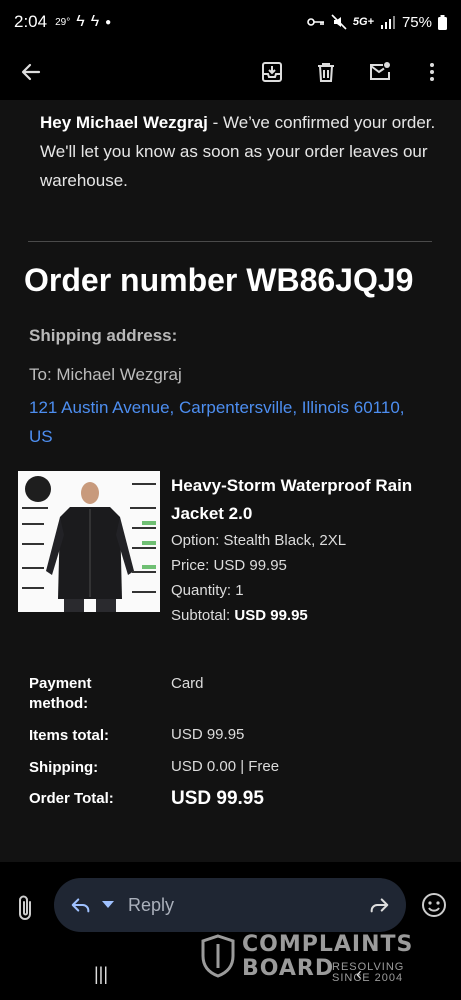 The height and width of the screenshot is (1000, 461). I want to click on status-temperature: 29°, so click(63, 22).